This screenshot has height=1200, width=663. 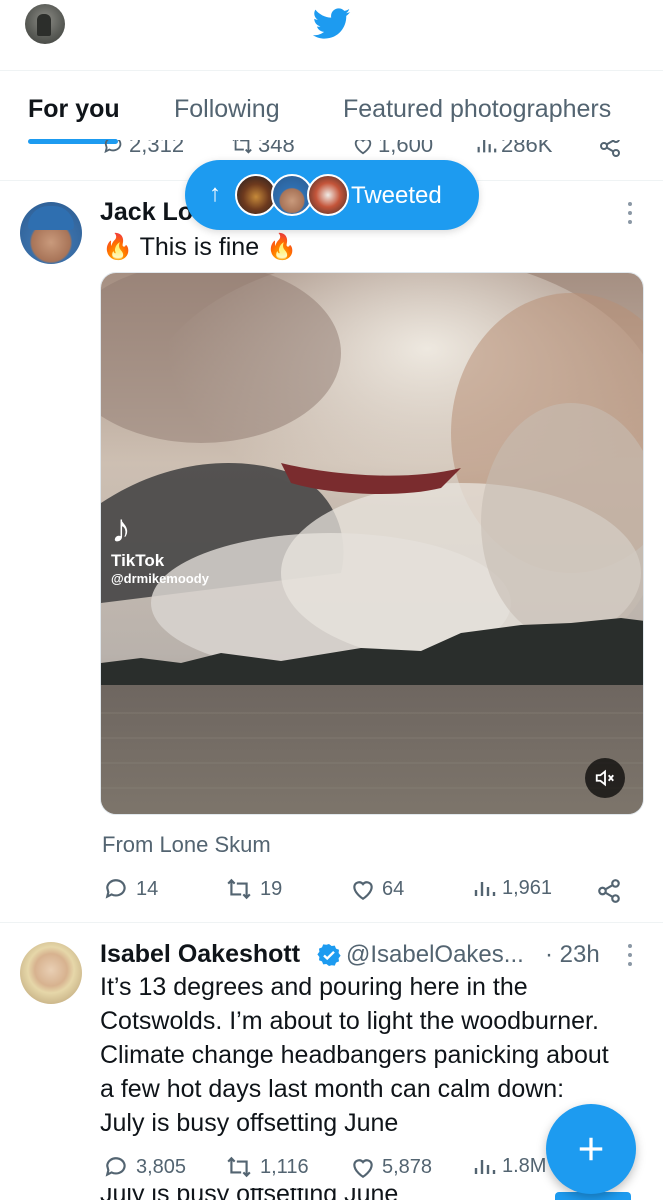 I want to click on avatar, so click(x=328, y=195).